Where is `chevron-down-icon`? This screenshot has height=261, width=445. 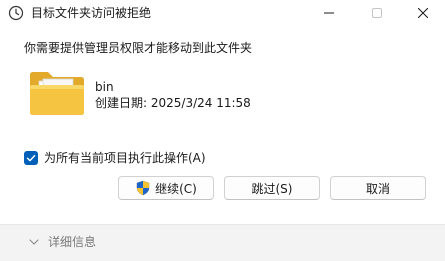 chevron-down-icon is located at coordinates (34, 242).